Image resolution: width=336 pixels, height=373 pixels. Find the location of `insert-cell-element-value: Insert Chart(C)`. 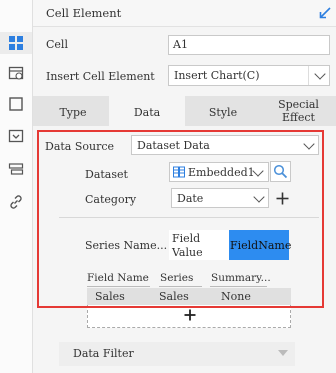

insert-cell-element-value: Insert Chart(C) is located at coordinates (217, 75).